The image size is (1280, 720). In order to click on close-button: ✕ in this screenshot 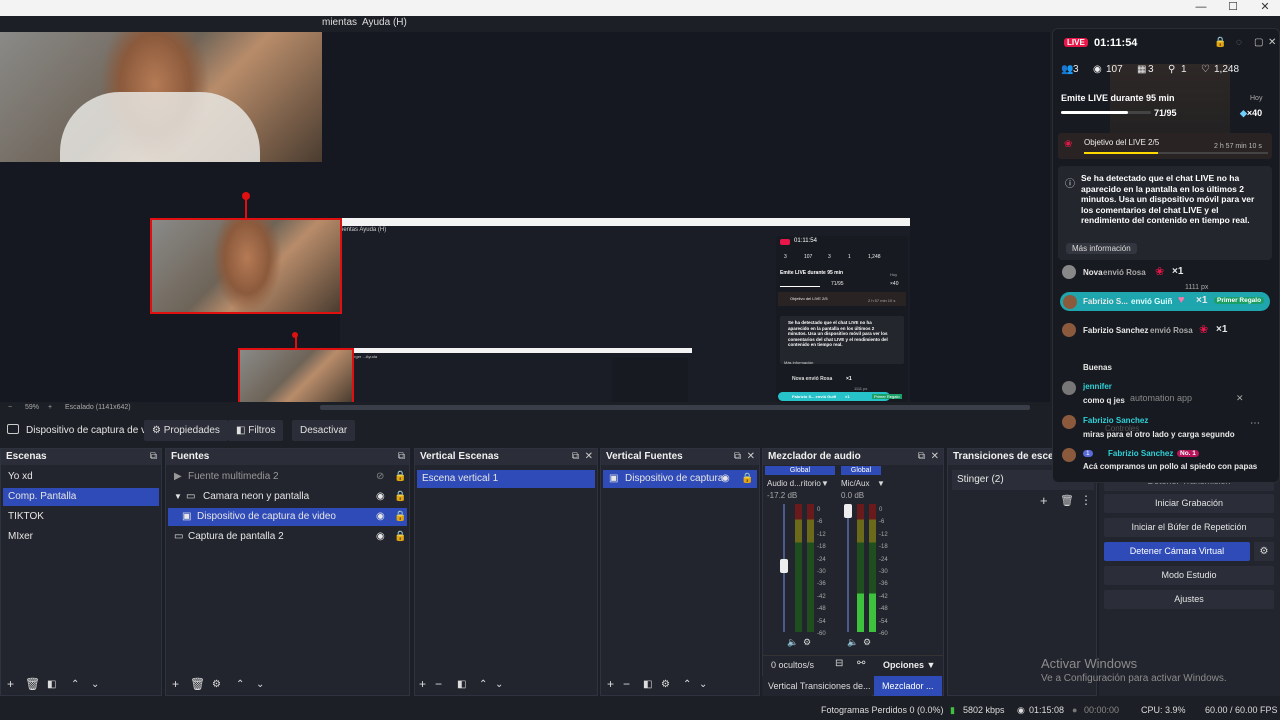, I will do `click(1265, 8)`.